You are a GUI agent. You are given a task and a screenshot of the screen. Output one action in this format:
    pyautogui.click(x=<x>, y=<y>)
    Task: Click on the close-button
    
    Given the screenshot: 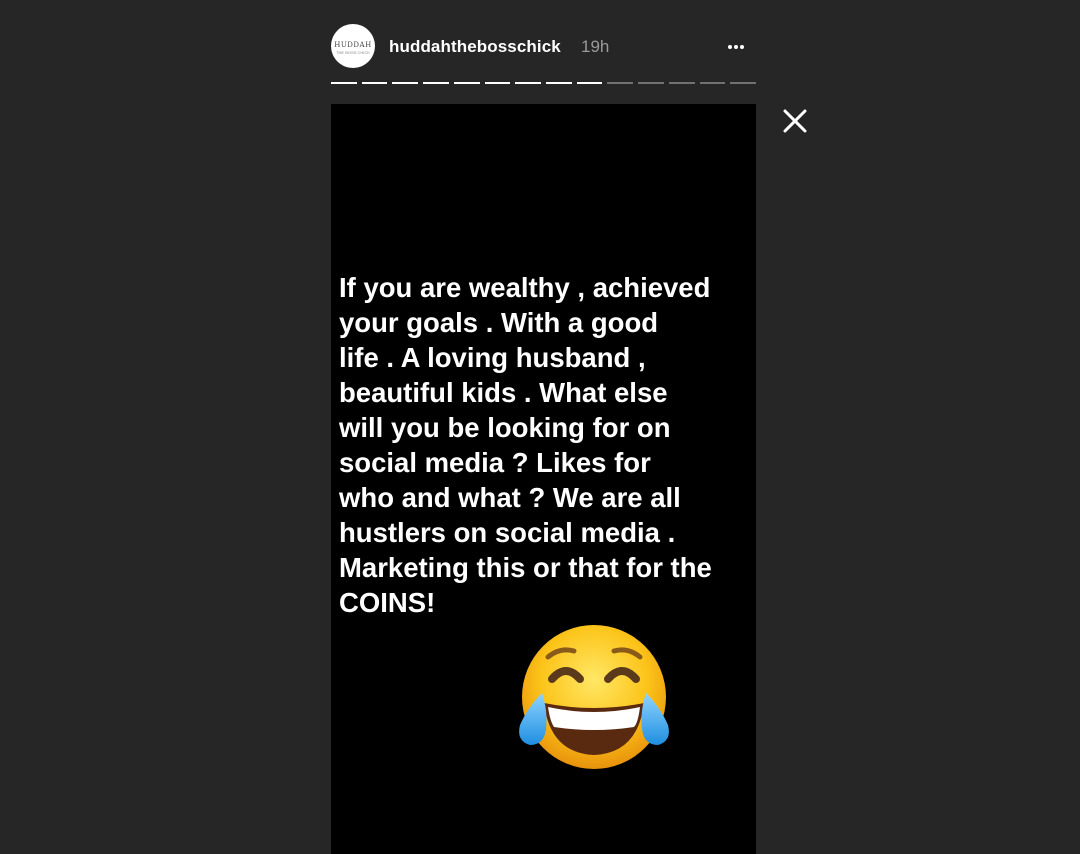 What is the action you would take?
    pyautogui.click(x=795, y=121)
    